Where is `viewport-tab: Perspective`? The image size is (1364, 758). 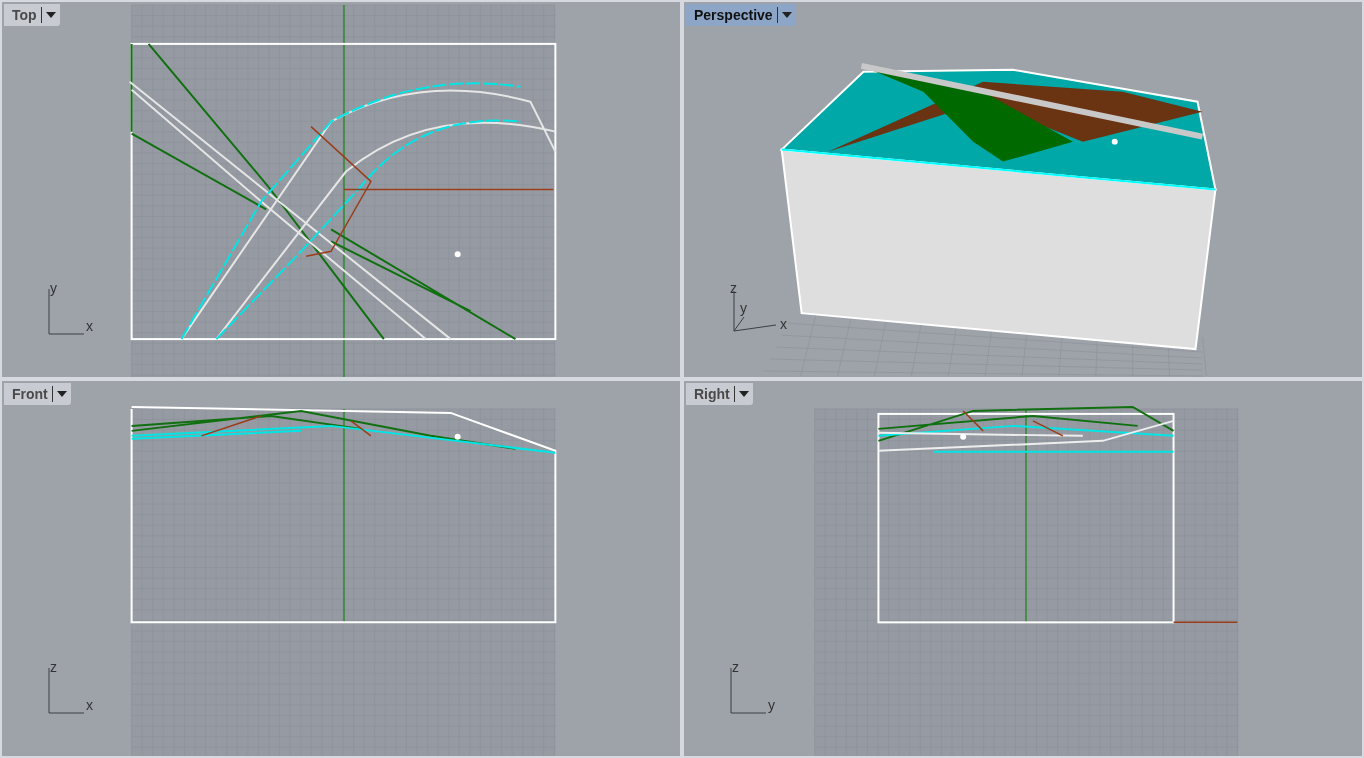
viewport-tab: Perspective is located at coordinates (741, 15).